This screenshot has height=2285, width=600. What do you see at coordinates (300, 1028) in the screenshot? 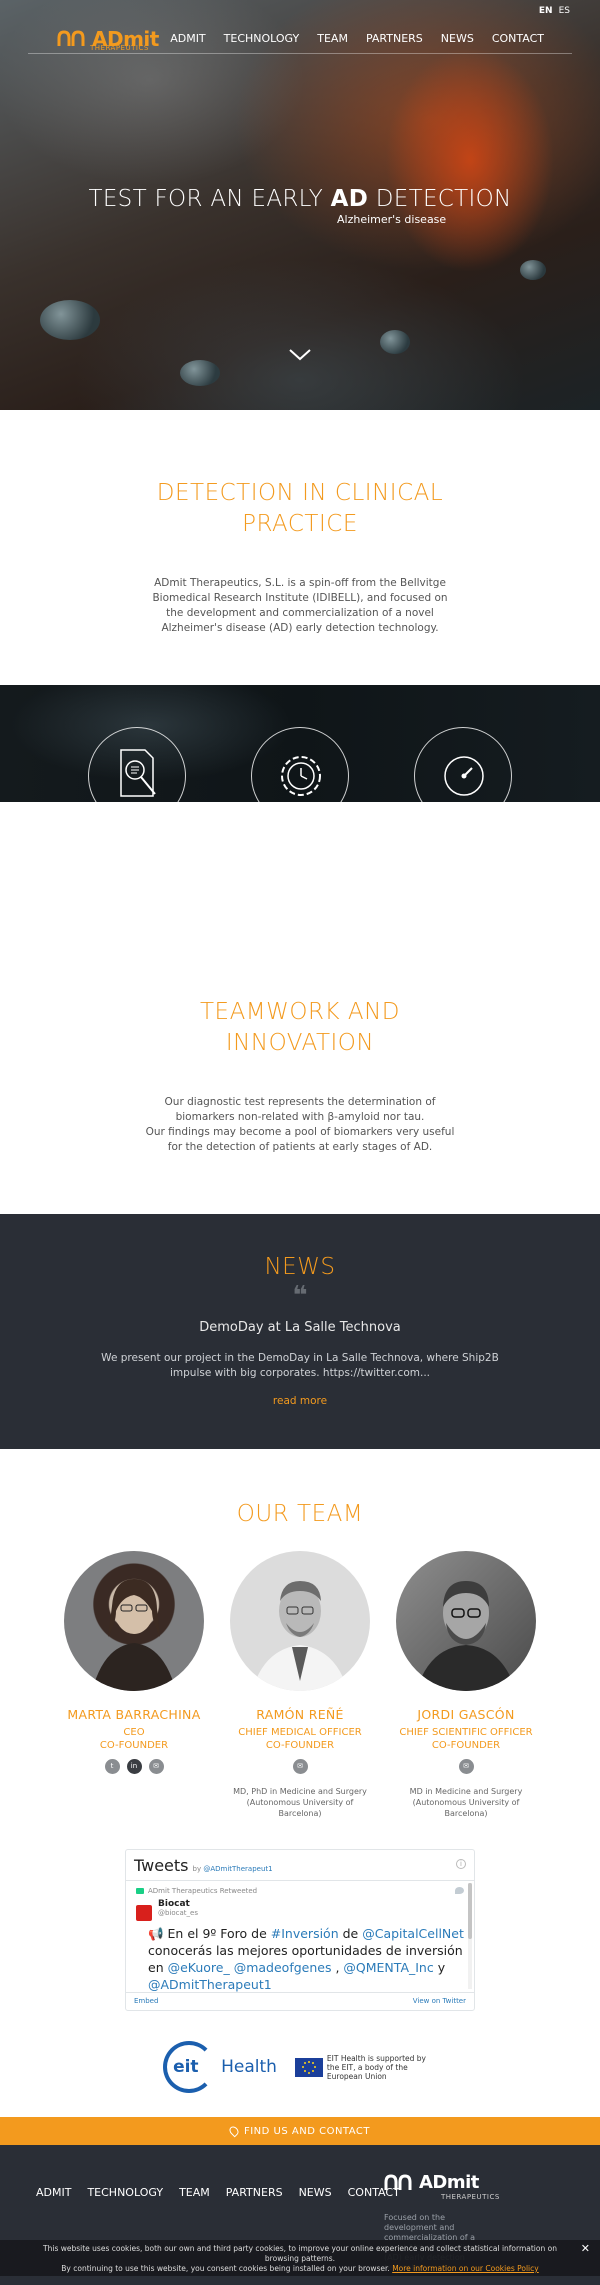
I see `teamwork-title: TEAMWORK AND INNOVATION` at bounding box center [300, 1028].